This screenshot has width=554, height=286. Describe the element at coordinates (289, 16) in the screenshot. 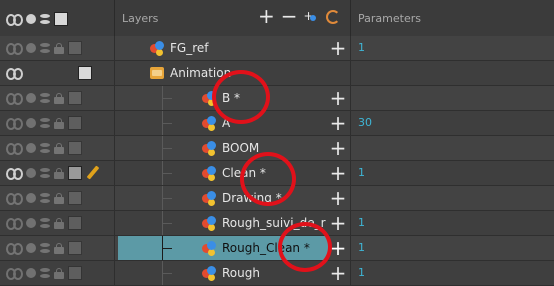

I see `remove-layer-icon: −` at that location.